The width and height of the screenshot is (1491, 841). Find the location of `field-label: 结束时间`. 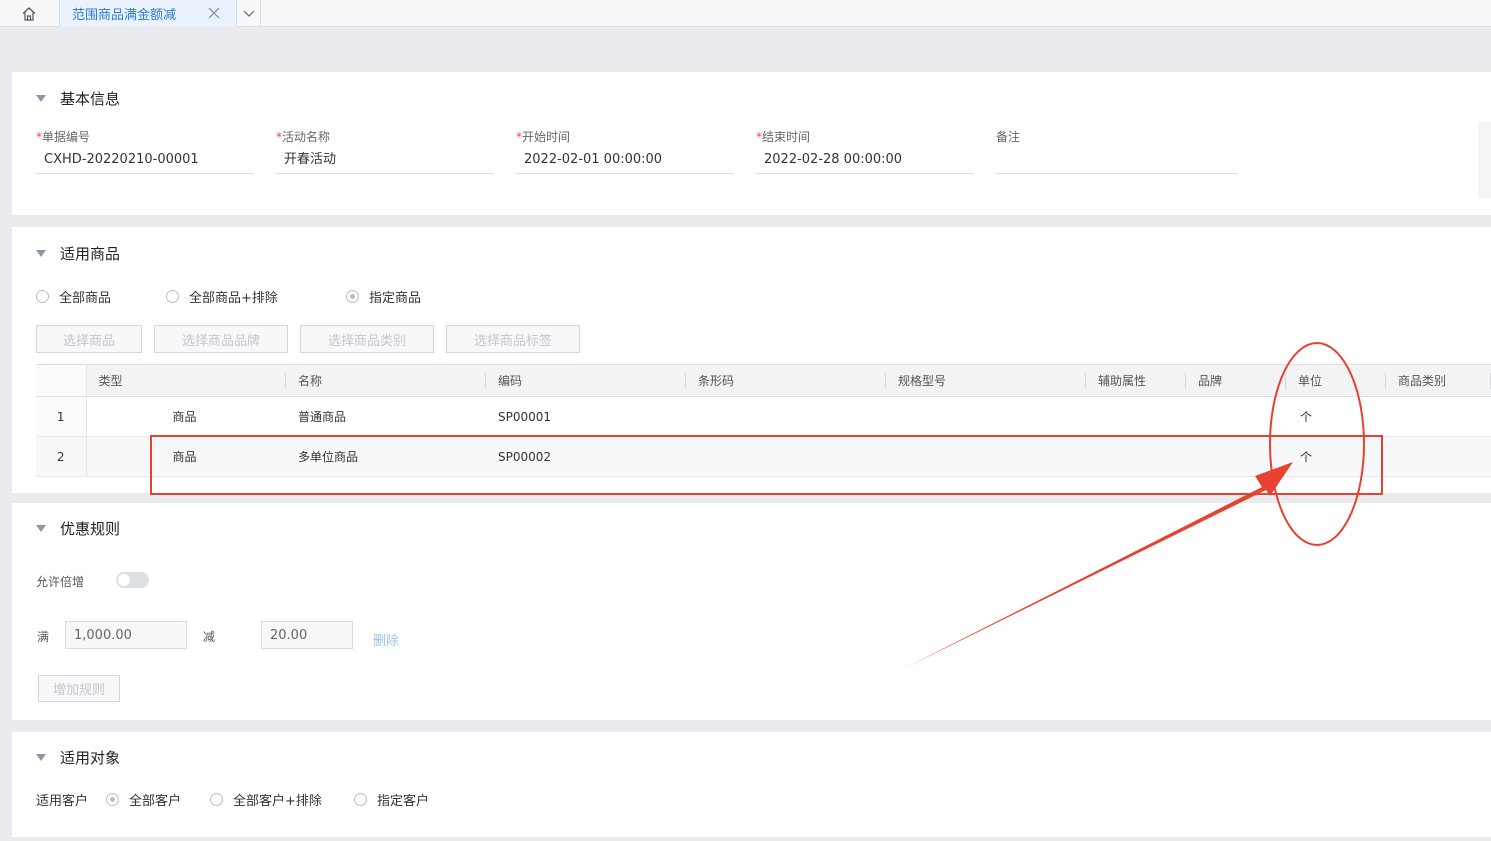

field-label: 结束时间 is located at coordinates (786, 137).